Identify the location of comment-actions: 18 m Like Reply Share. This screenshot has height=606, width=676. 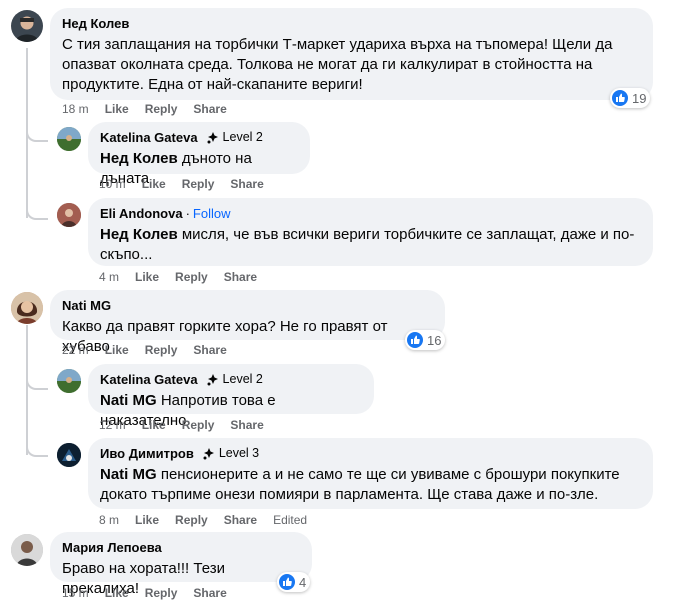
(152, 109).